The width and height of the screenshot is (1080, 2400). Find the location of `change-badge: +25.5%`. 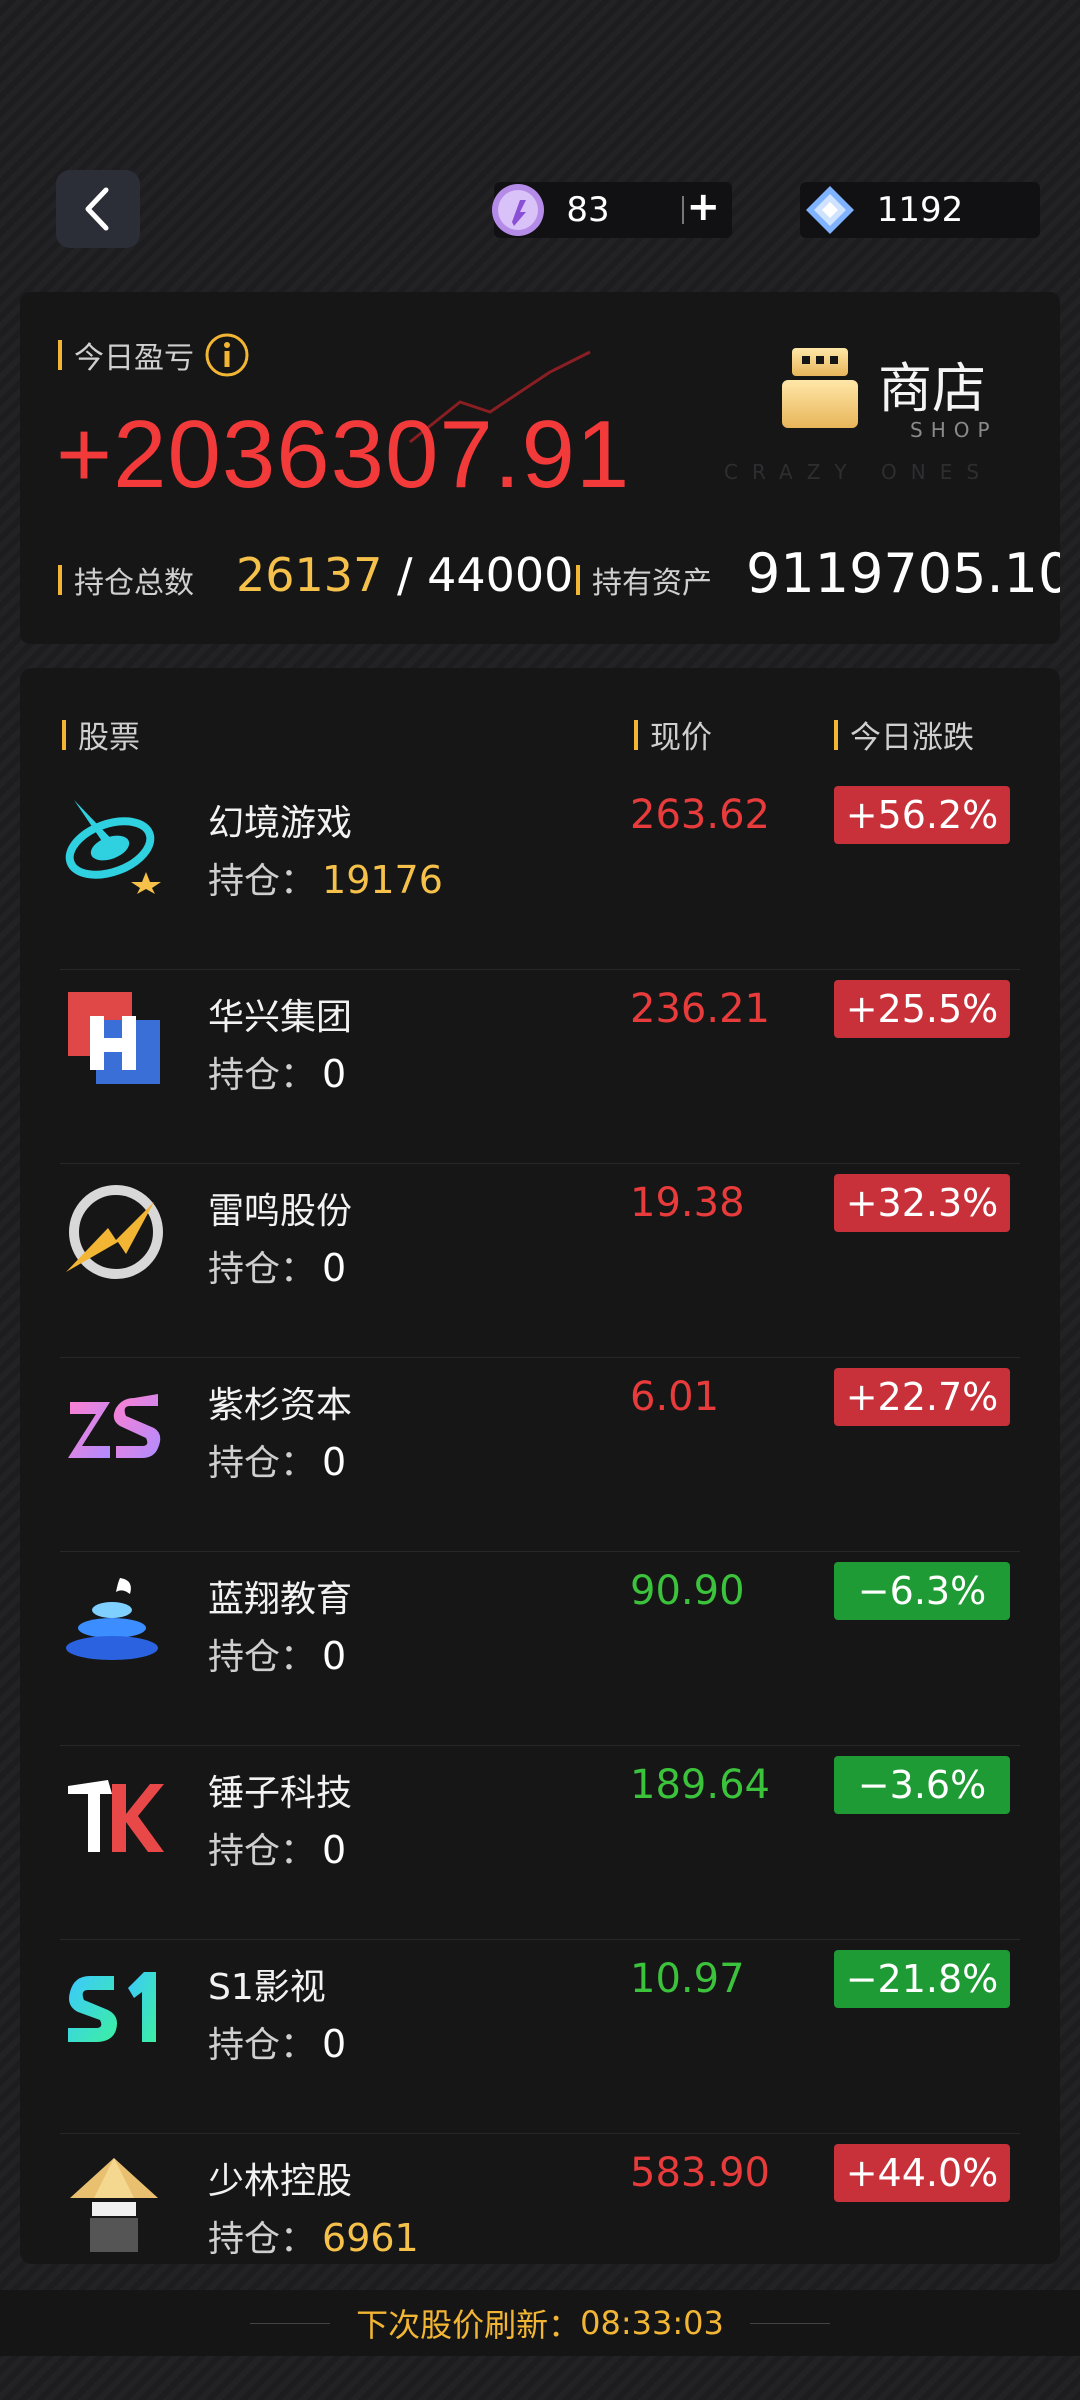

change-badge: +25.5% is located at coordinates (922, 1009).